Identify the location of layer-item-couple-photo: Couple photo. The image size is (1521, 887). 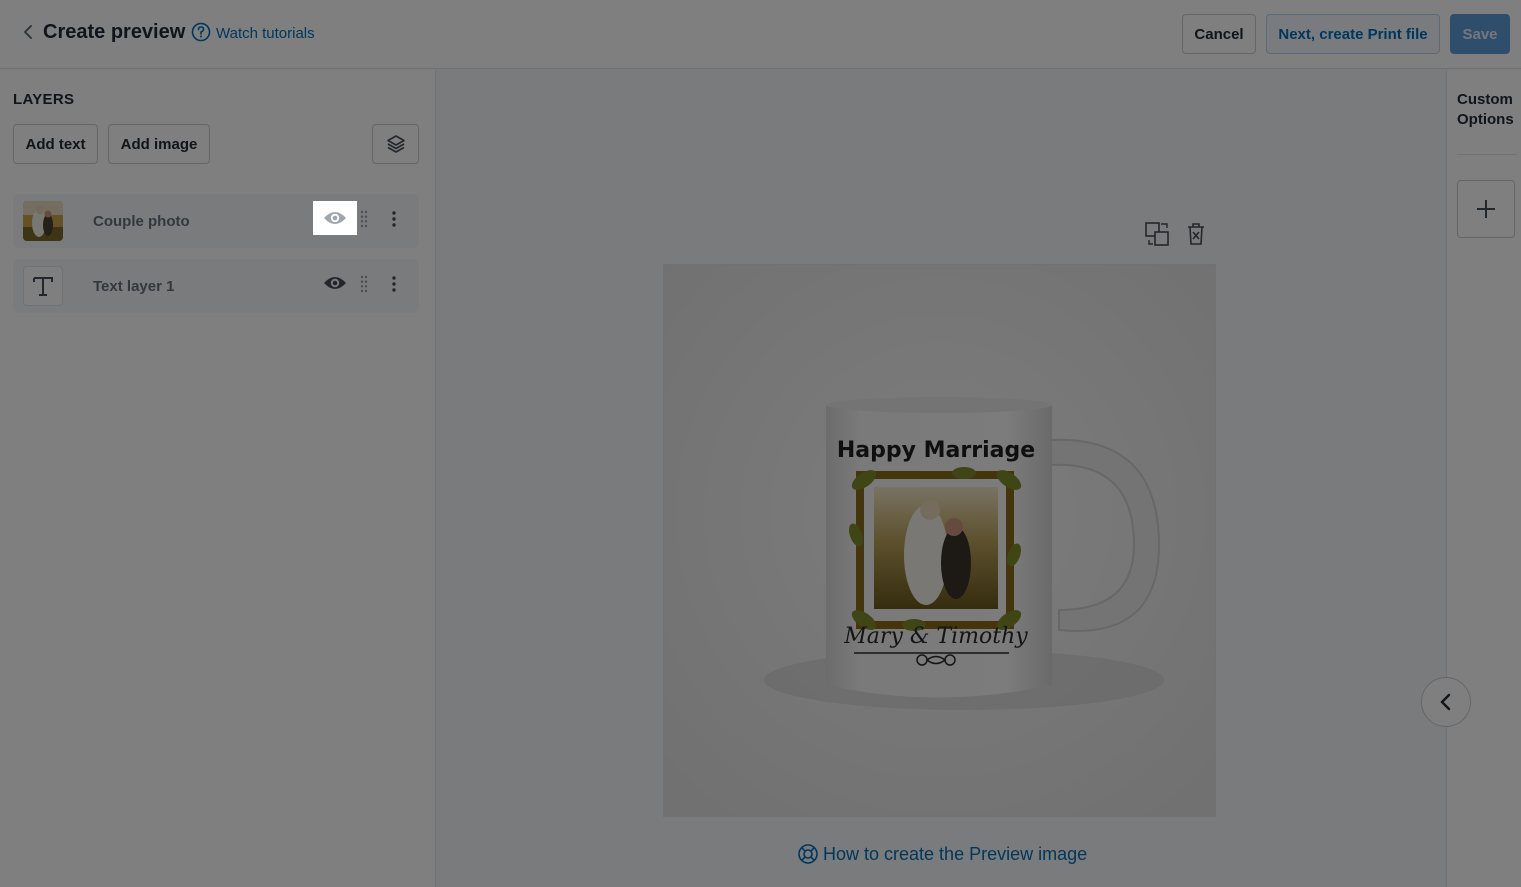
(216, 221).